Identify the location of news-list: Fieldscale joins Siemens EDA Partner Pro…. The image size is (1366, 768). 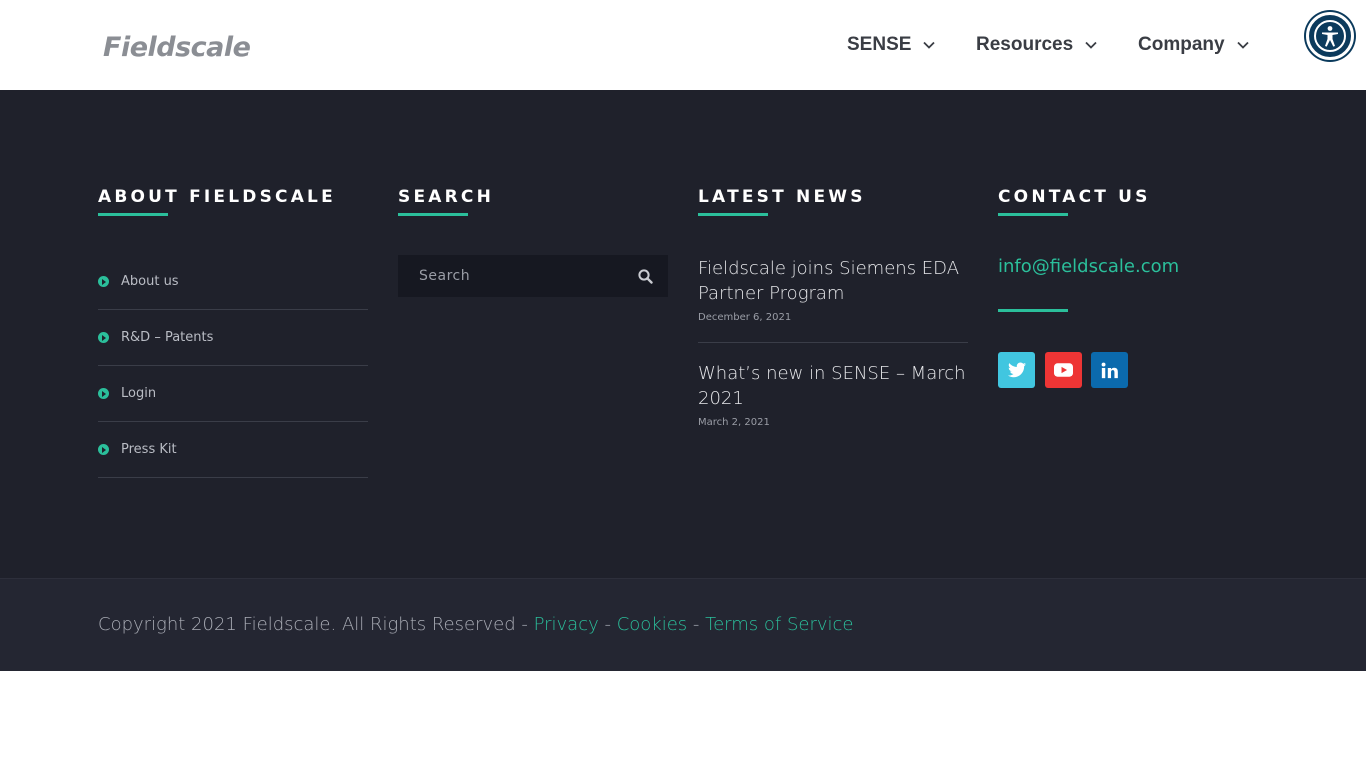
(833, 360).